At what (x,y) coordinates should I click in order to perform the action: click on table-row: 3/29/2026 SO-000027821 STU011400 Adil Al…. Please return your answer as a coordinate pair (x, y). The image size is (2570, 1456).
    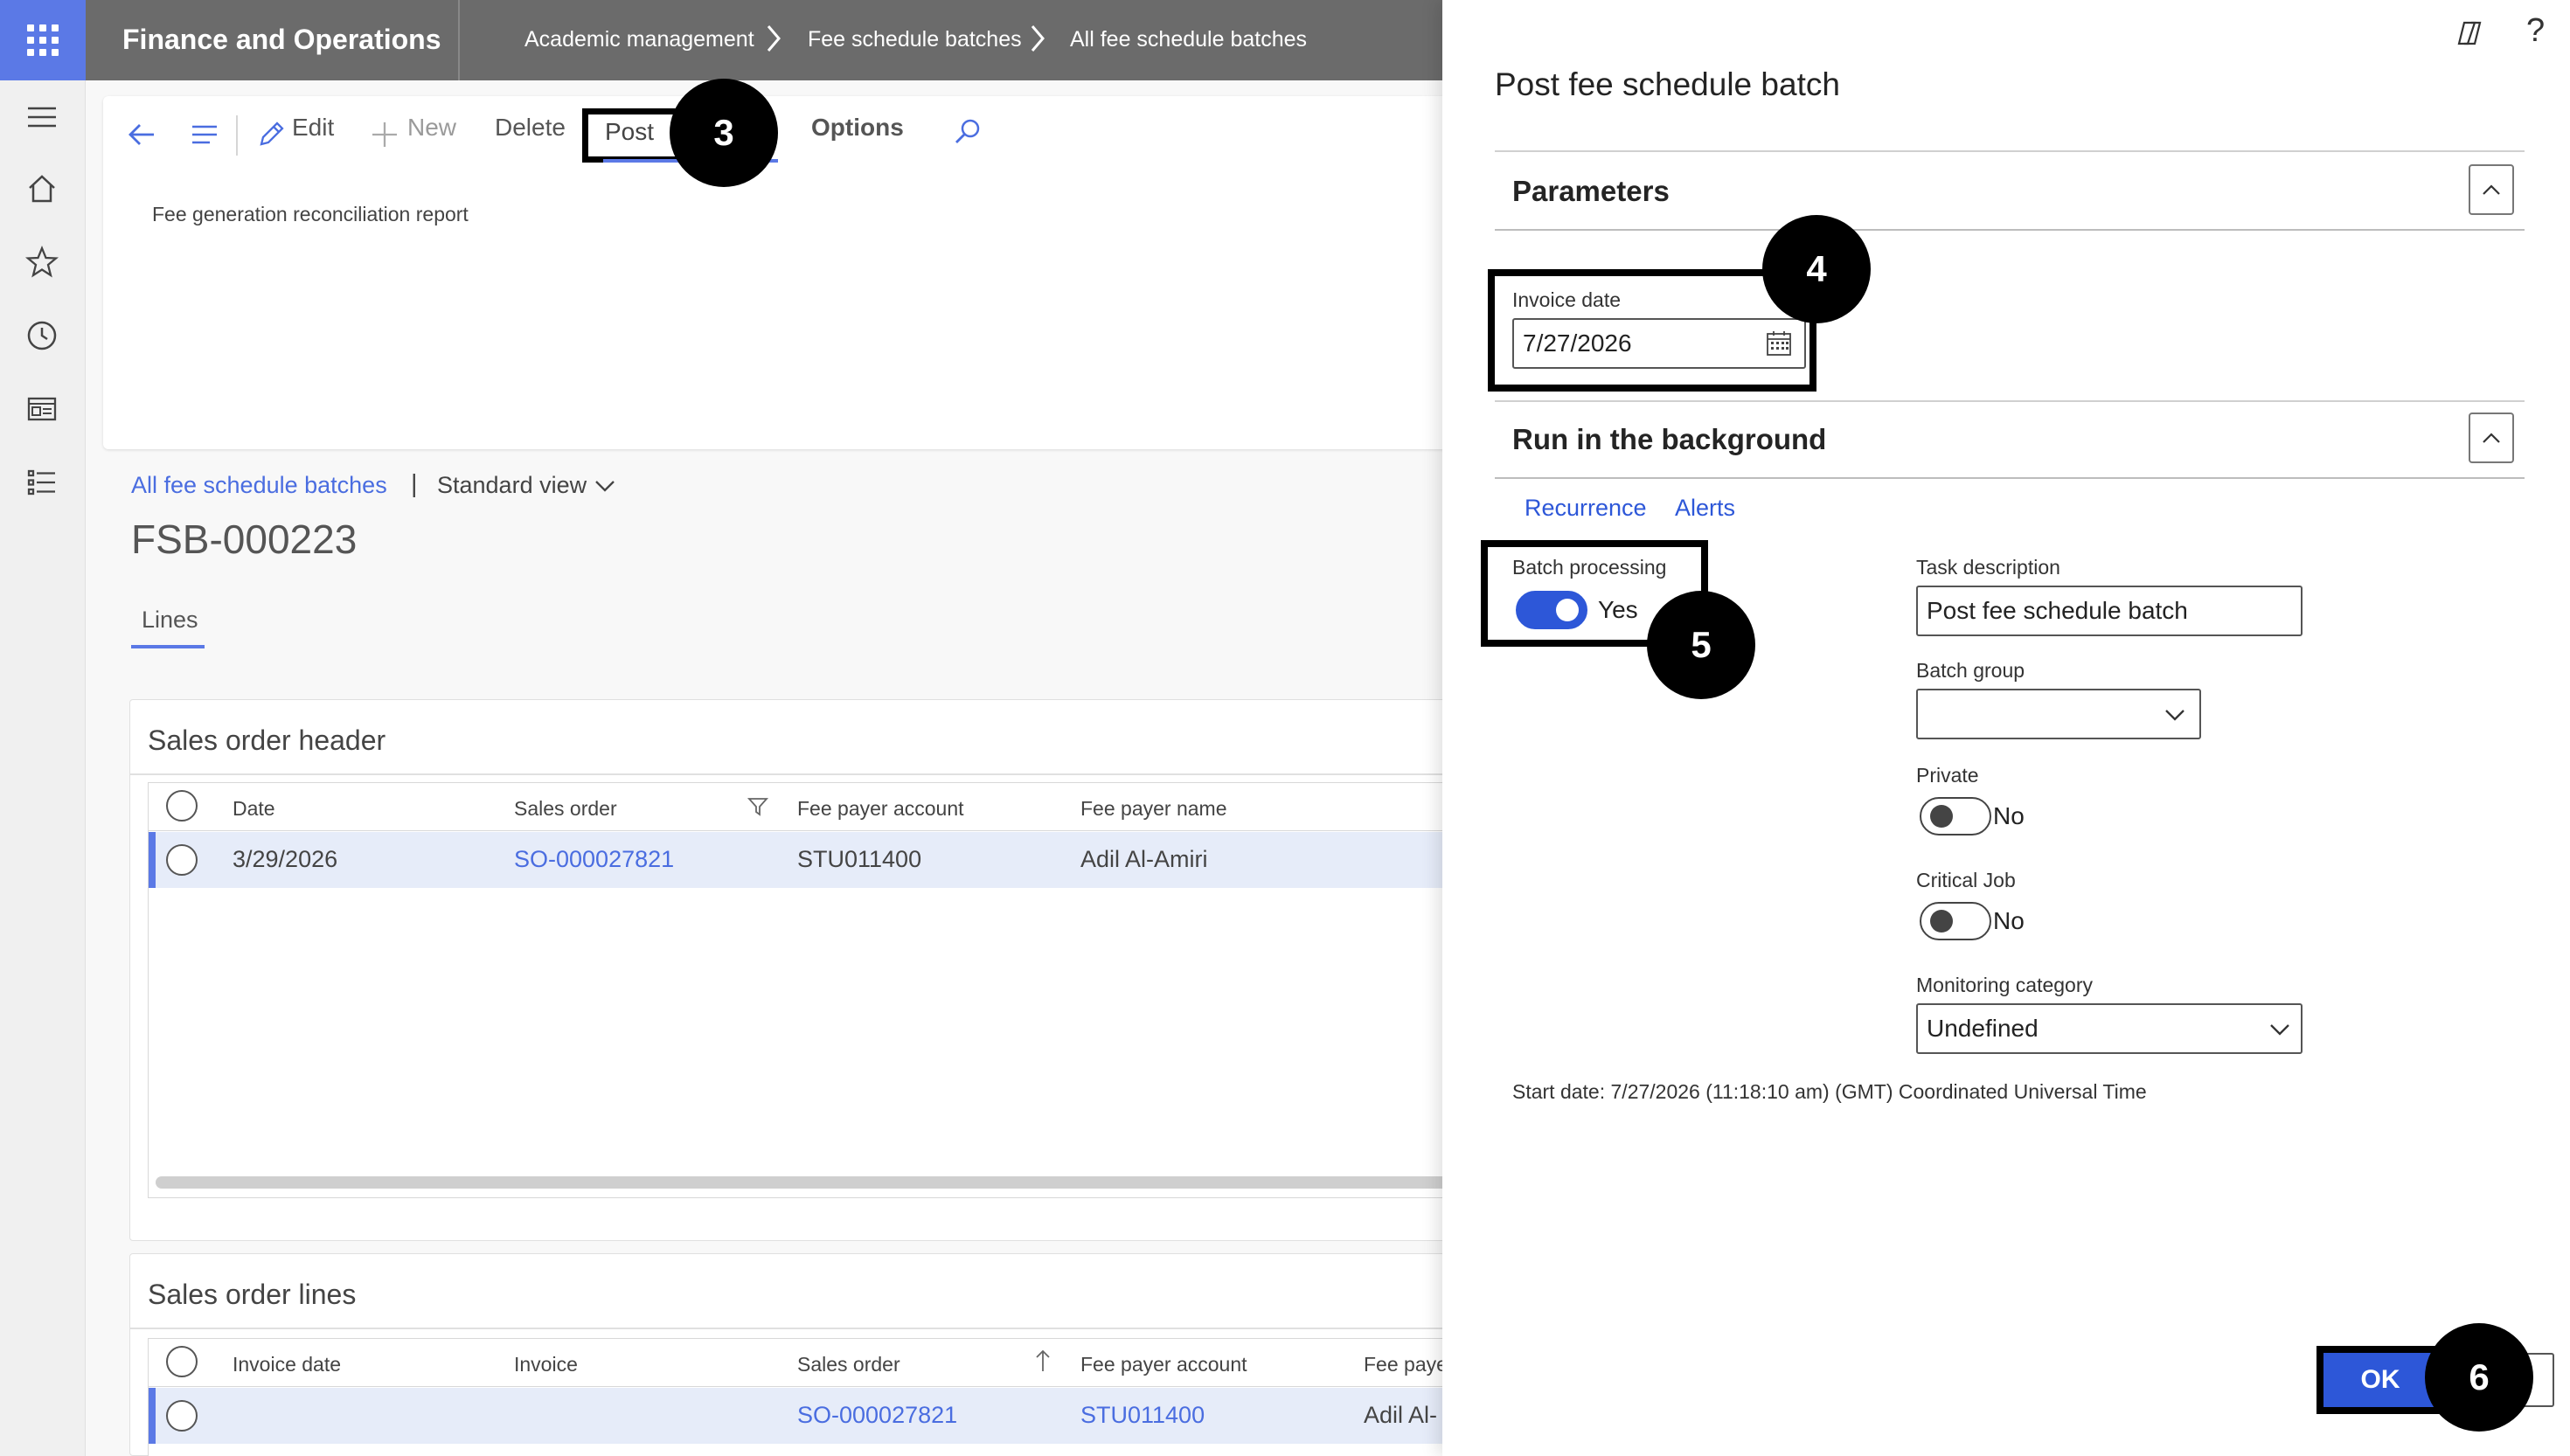
    Looking at the image, I should click on (809, 860).